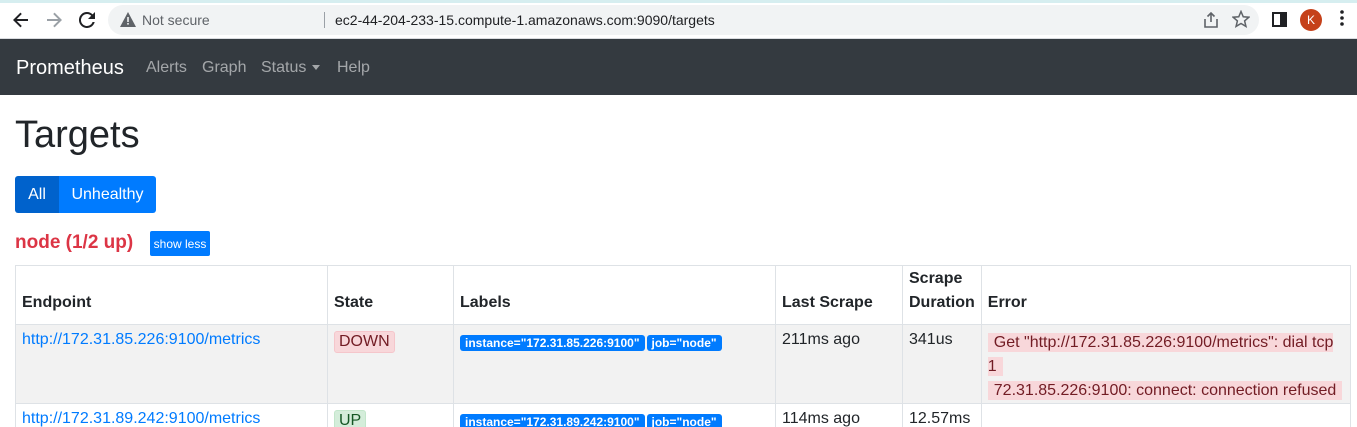  Describe the element at coordinates (390, 364) in the screenshot. I see `state-cell: DOWN` at that location.